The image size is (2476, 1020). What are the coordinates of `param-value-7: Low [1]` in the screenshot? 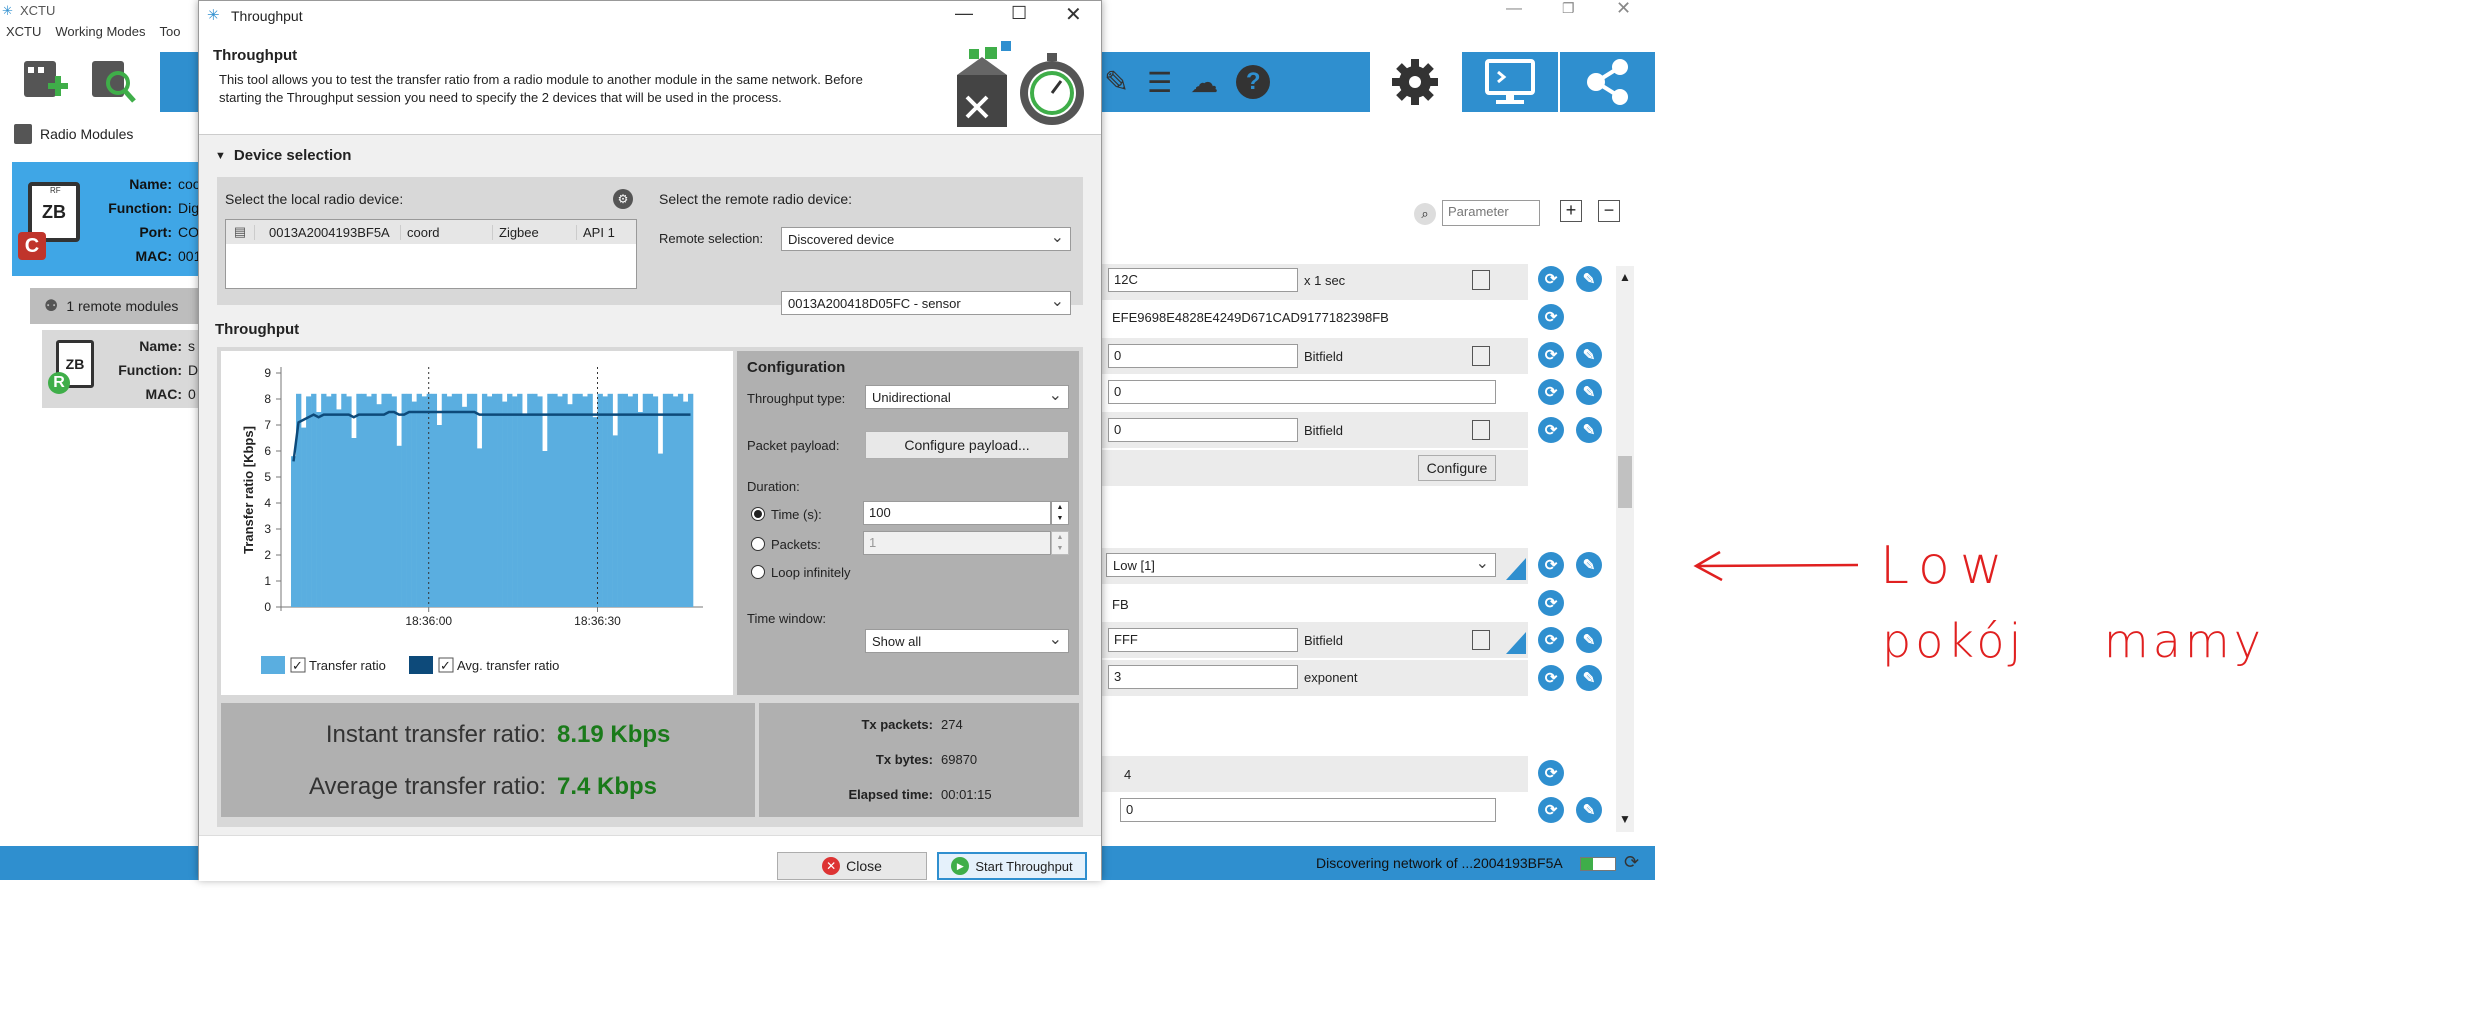 It's located at (1301, 565).